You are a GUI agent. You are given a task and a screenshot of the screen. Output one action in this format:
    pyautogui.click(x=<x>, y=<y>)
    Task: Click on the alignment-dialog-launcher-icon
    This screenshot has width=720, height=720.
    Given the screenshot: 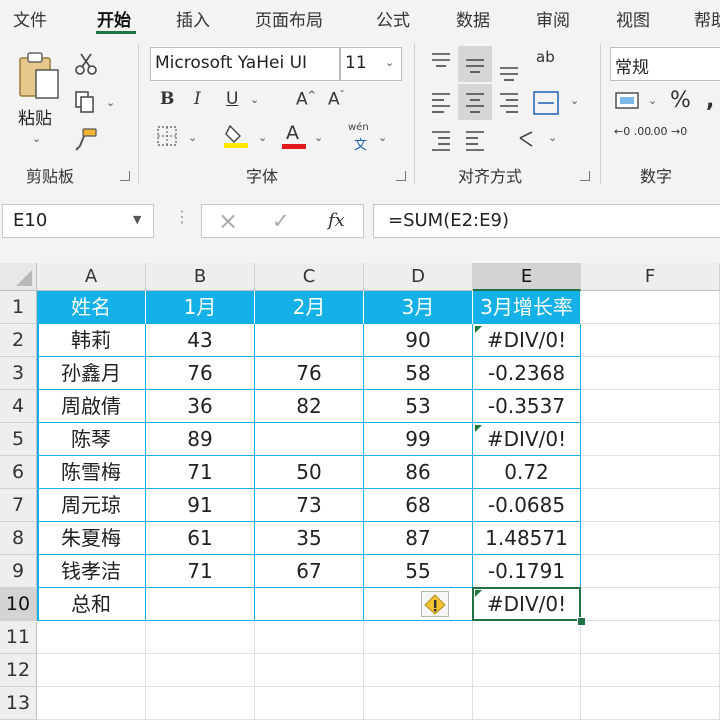 What is the action you would take?
    pyautogui.click(x=585, y=176)
    